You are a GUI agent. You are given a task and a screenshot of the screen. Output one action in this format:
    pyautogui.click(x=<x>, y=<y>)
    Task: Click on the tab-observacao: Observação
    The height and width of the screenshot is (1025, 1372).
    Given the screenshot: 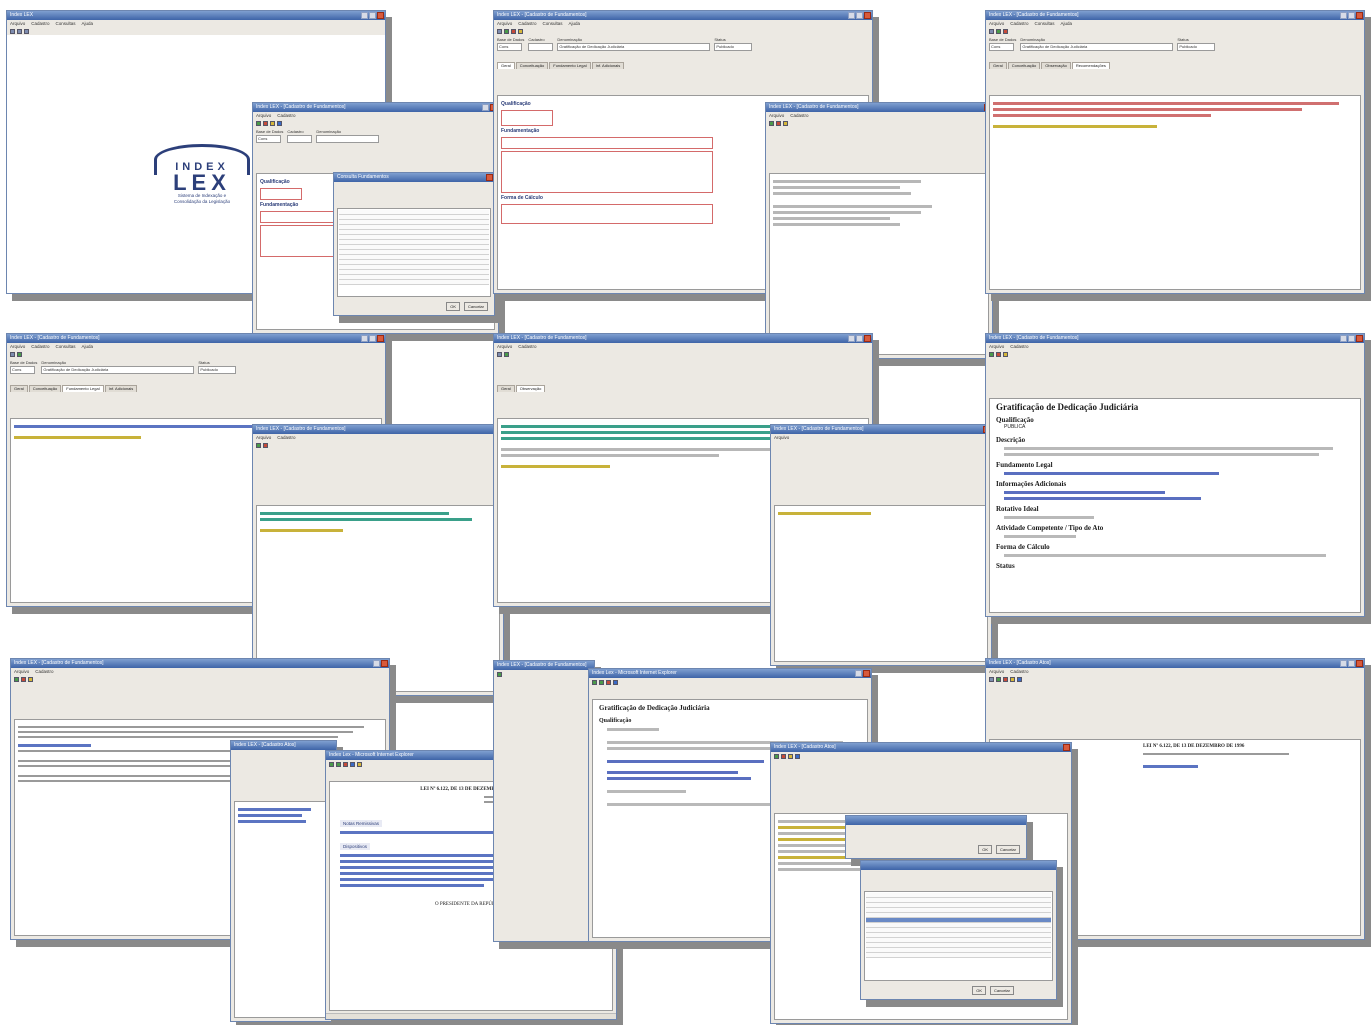 What is the action you would take?
    pyautogui.click(x=530, y=388)
    